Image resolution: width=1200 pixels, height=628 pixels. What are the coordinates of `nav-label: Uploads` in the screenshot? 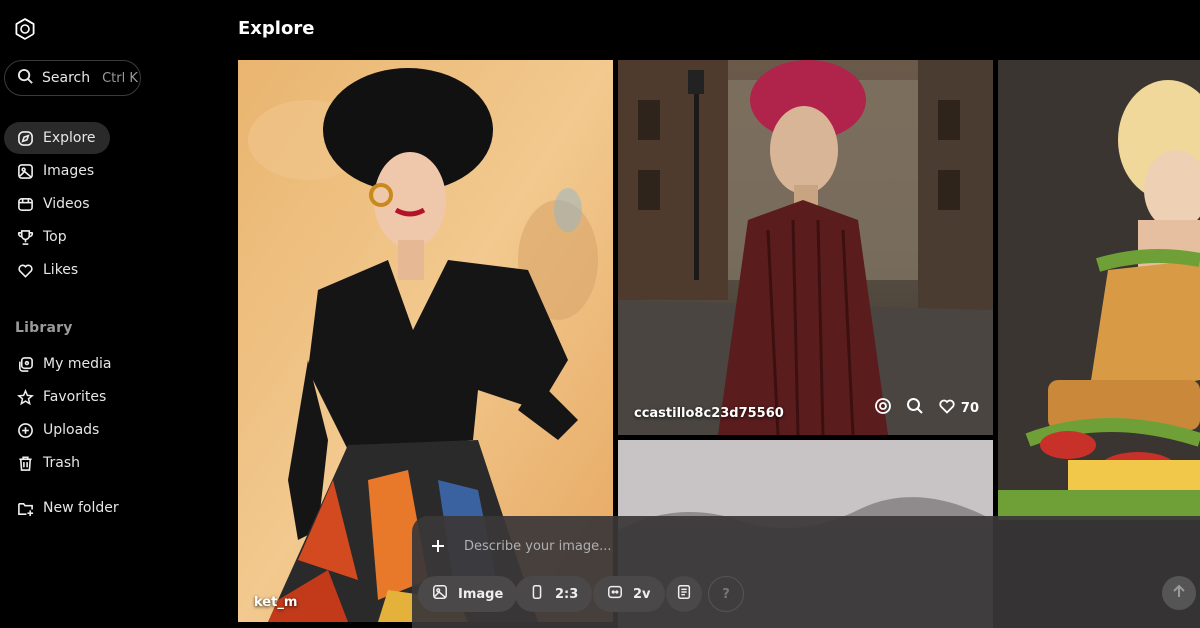 It's located at (71, 430).